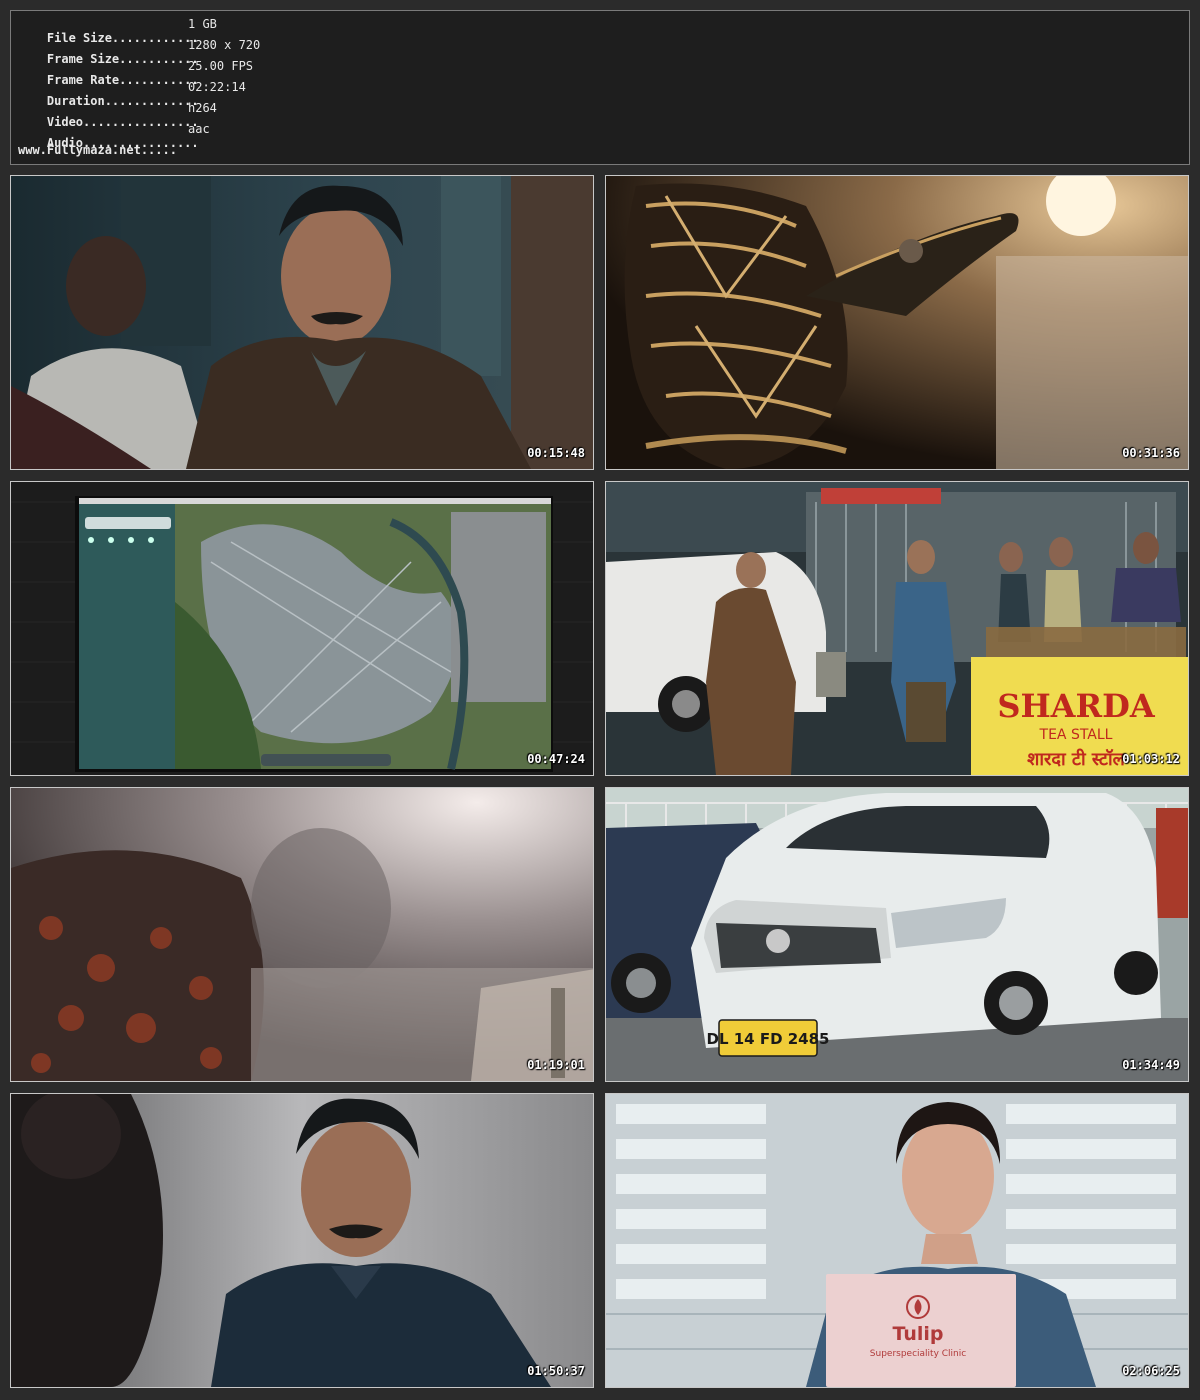 Image resolution: width=1200 pixels, height=1400 pixels. What do you see at coordinates (199, 129) in the screenshot?
I see `info-value: aac` at bounding box center [199, 129].